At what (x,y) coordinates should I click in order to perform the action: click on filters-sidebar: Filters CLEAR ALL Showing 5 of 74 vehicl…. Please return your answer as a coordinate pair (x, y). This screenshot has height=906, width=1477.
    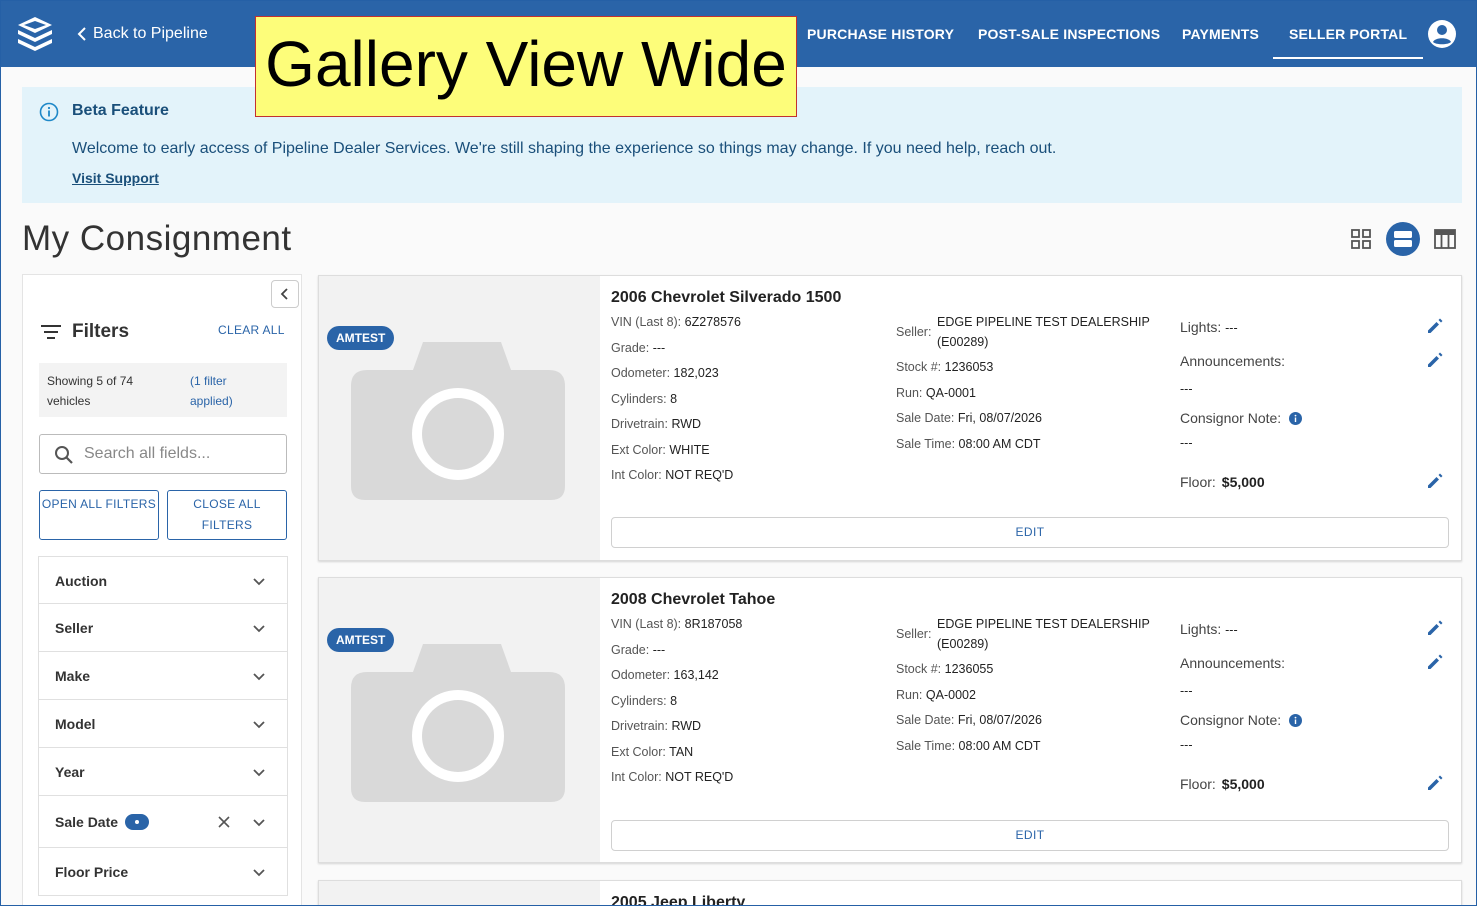
    Looking at the image, I should click on (162, 589).